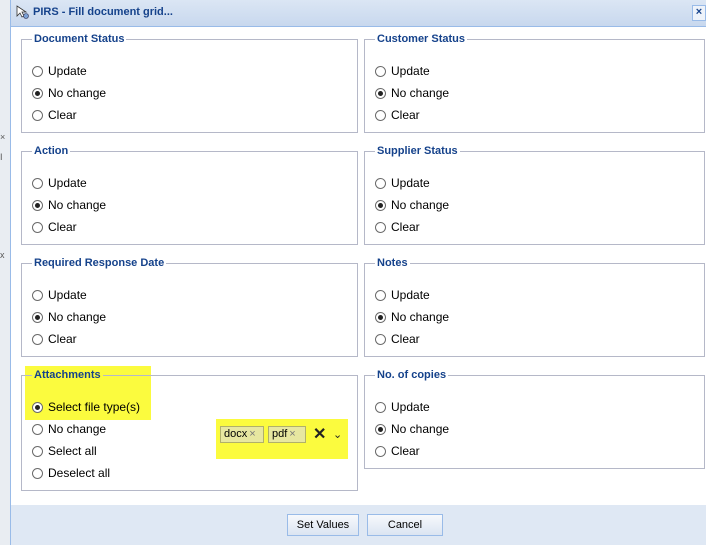 The height and width of the screenshot is (545, 706). What do you see at coordinates (51, 151) in the screenshot?
I see `action-legend: Action` at bounding box center [51, 151].